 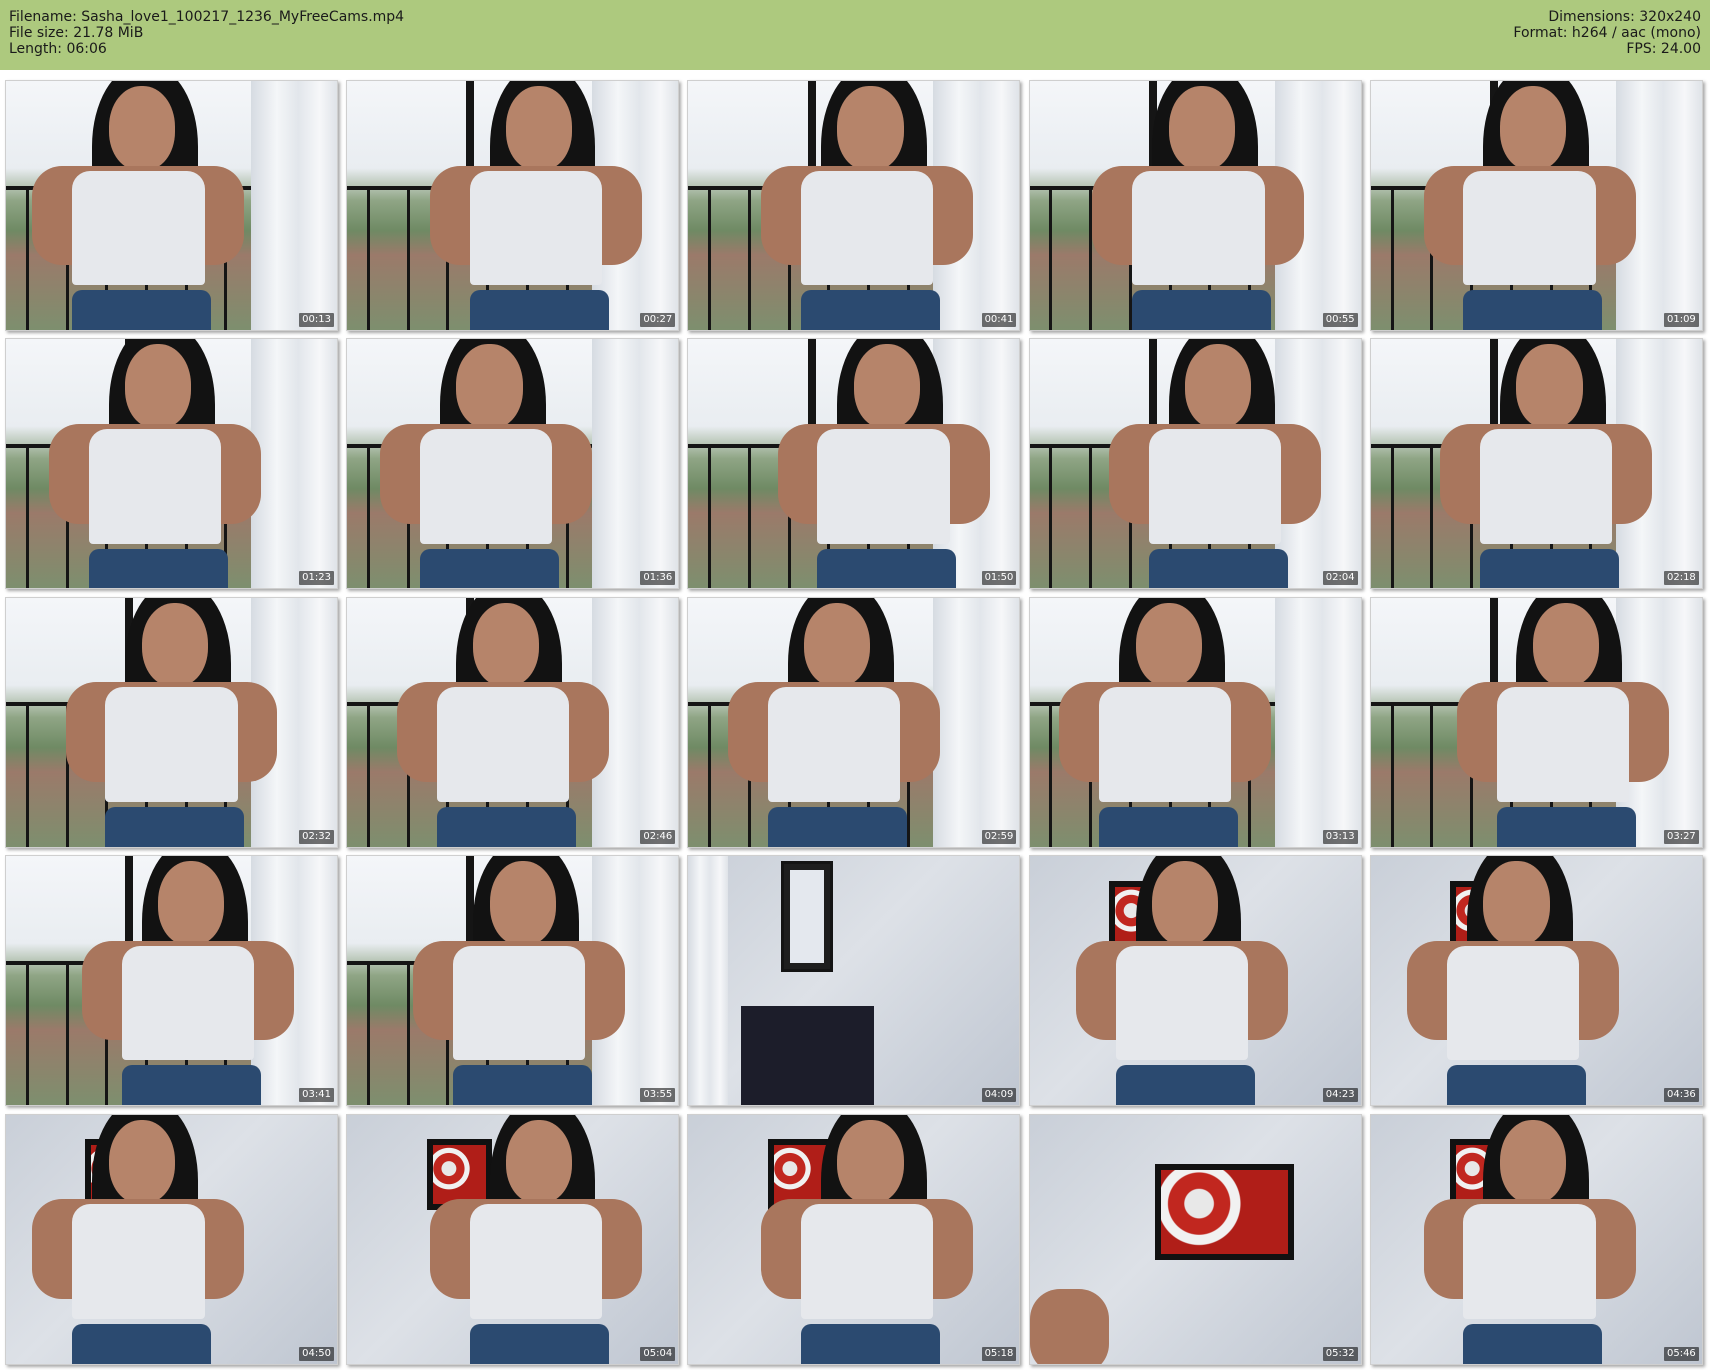 I want to click on video-thumbnail: 05:18, so click(x=854, y=1239).